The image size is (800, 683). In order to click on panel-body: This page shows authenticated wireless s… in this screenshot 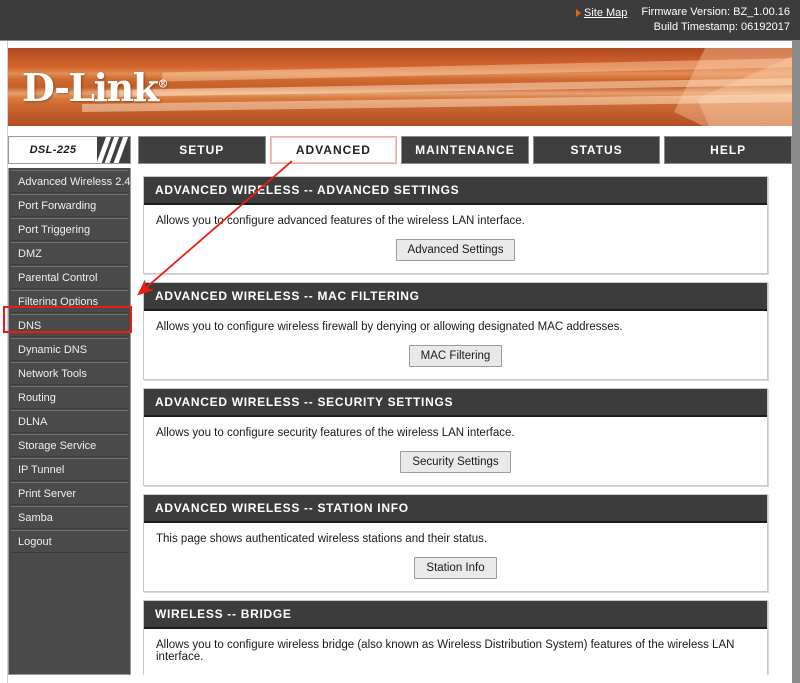, I will do `click(455, 557)`.